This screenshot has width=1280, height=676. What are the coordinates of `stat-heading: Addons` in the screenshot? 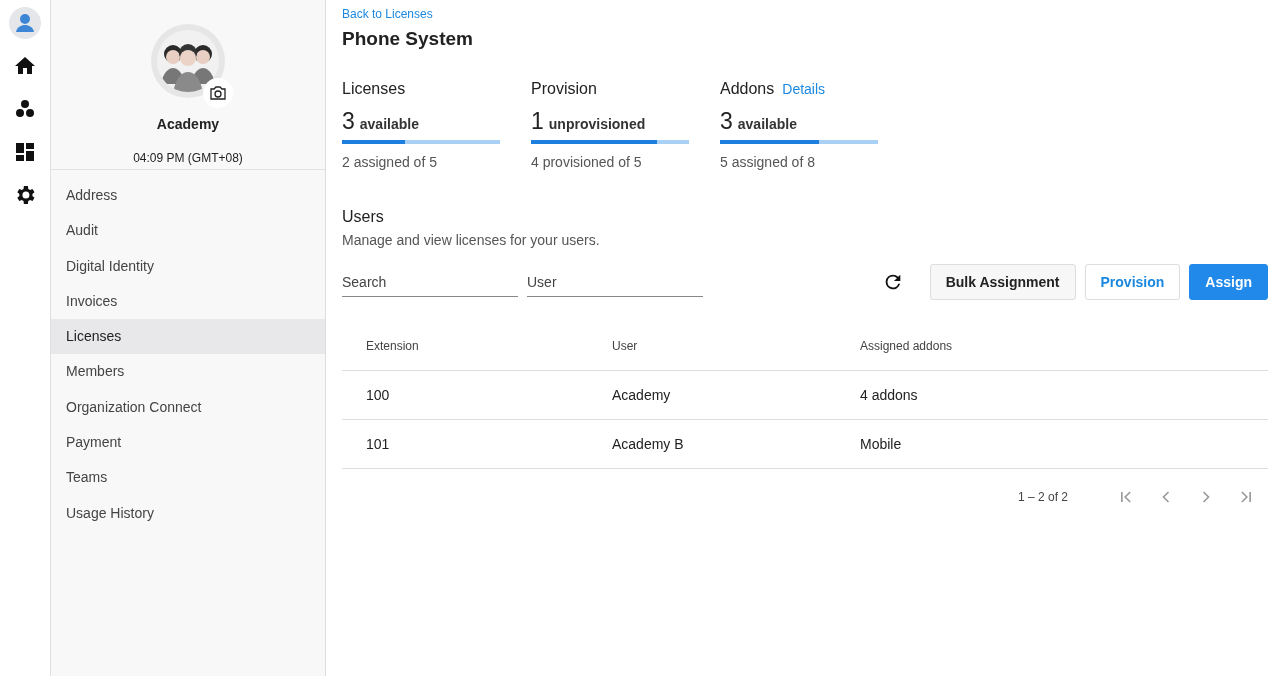 It's located at (747, 88).